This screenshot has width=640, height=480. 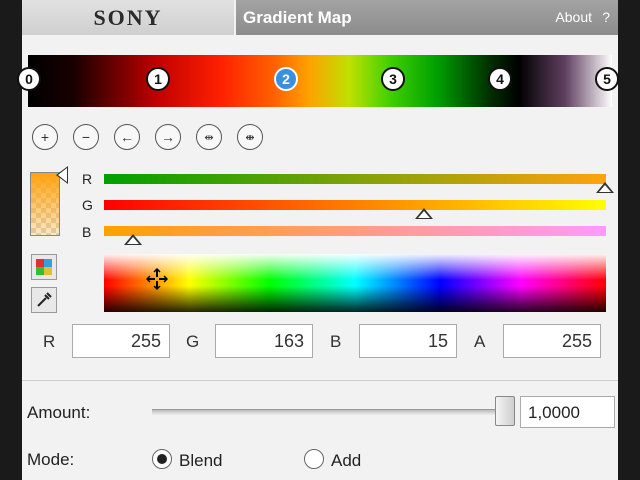 What do you see at coordinates (87, 179) in the screenshot?
I see `channel-label-r: R` at bounding box center [87, 179].